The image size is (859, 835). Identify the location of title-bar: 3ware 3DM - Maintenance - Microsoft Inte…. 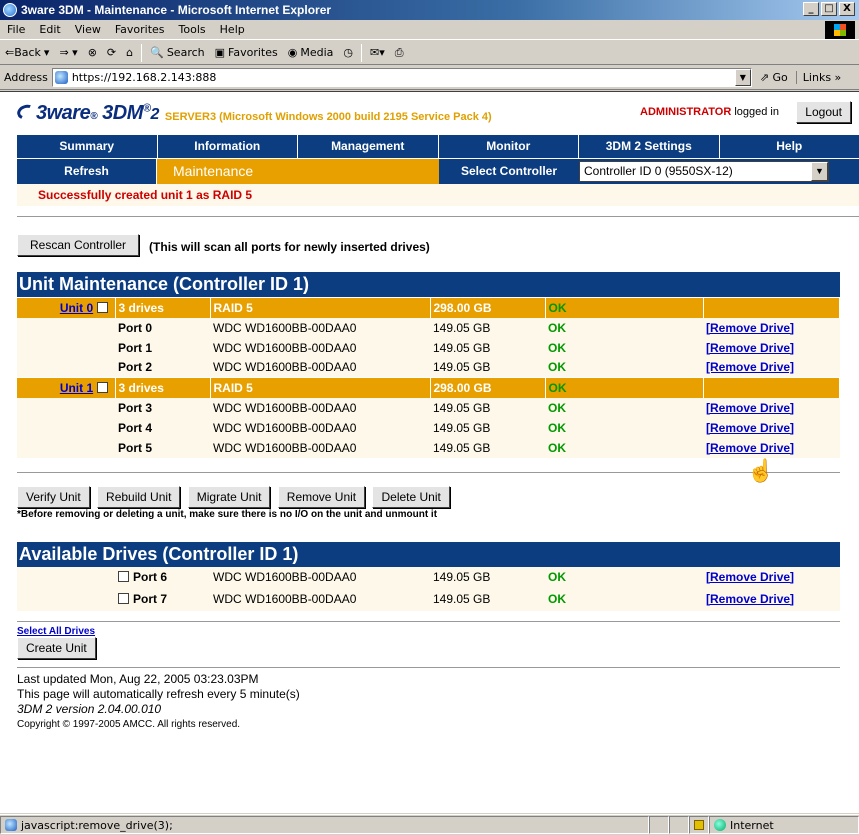
(429, 10).